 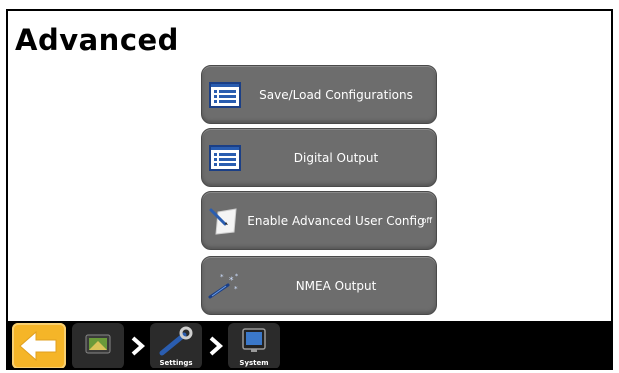 I want to click on breadcrumb-system: System, so click(x=254, y=345).